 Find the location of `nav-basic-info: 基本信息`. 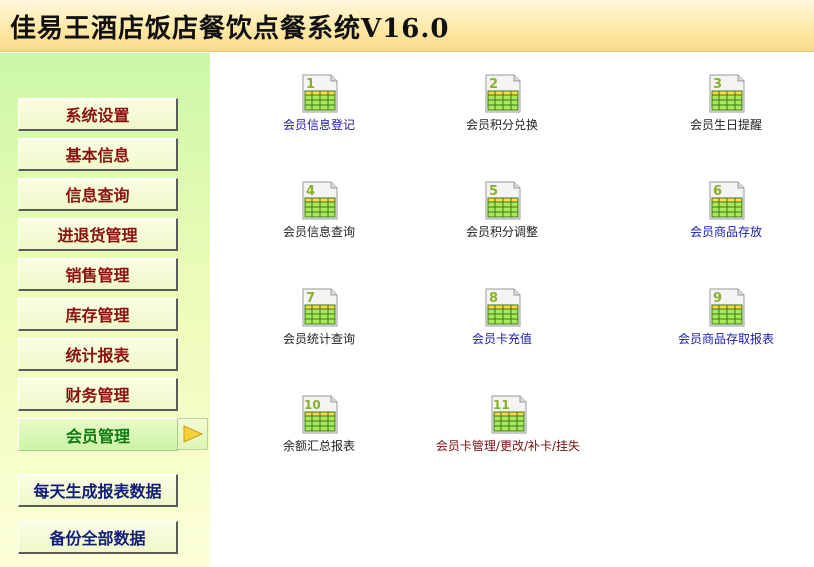

nav-basic-info: 基本信息 is located at coordinates (98, 154).